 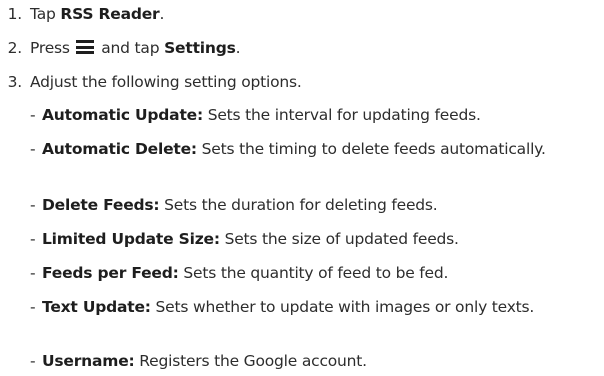 What do you see at coordinates (88, 361) in the screenshot?
I see `option-label: Username:` at bounding box center [88, 361].